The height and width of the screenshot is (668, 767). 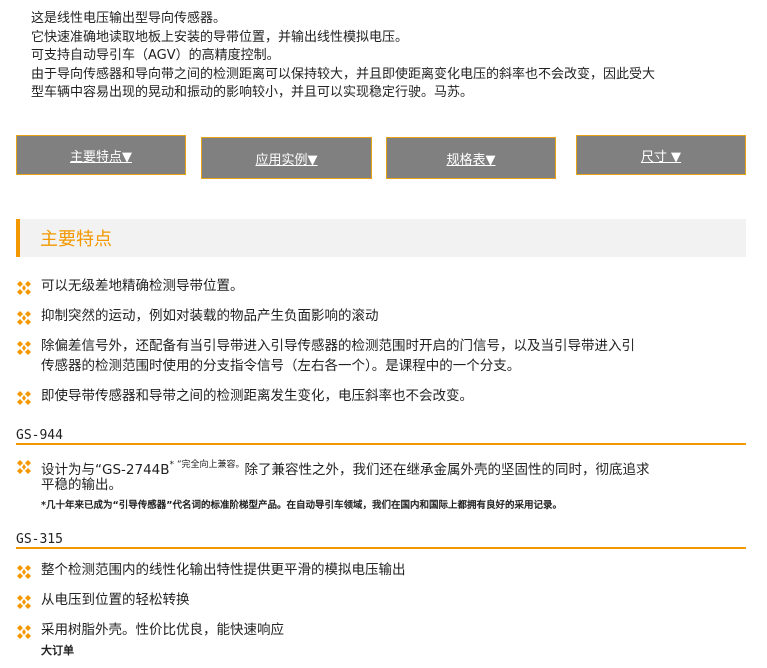 What do you see at coordinates (386, 631) in the screenshot?
I see `gs315-feature: 采用树脂外壳。性价比优良，能快速响应` at bounding box center [386, 631].